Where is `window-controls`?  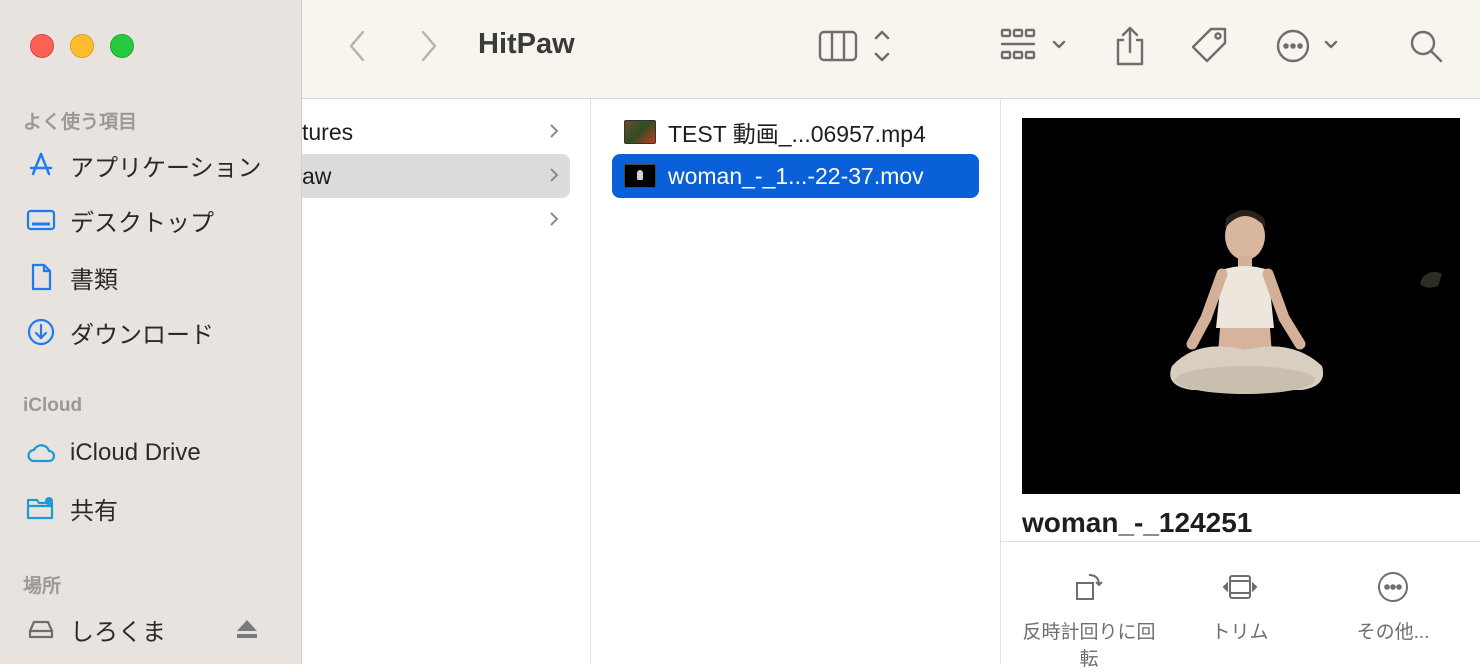 window-controls is located at coordinates (82, 46).